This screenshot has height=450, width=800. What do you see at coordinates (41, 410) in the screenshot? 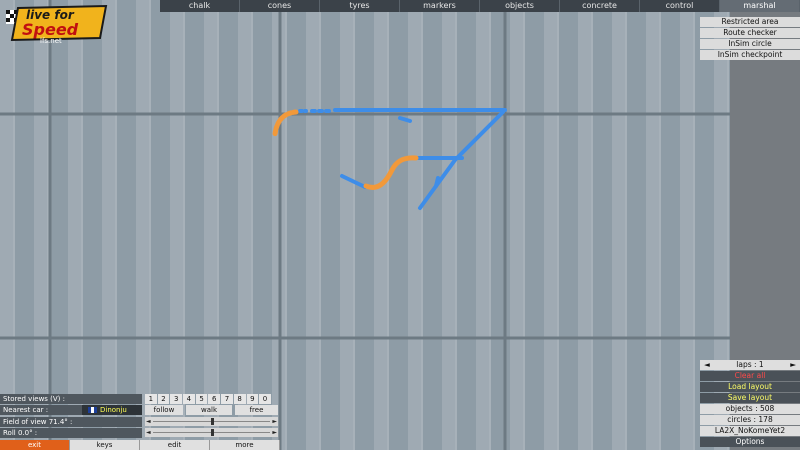
I see `nearest-car-label: Nearest car :` at bounding box center [41, 410].